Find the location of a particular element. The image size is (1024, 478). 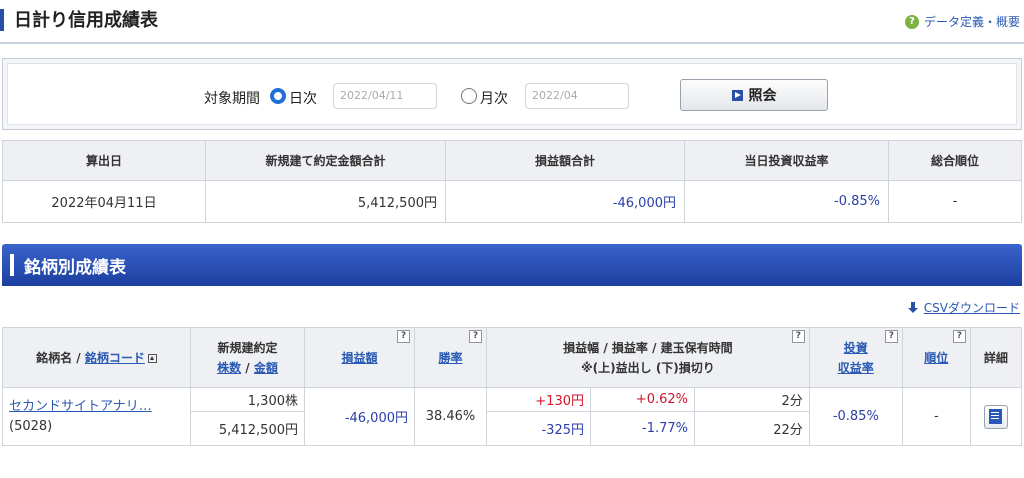

sort-win-rate-link: 勝率 is located at coordinates (450, 358).